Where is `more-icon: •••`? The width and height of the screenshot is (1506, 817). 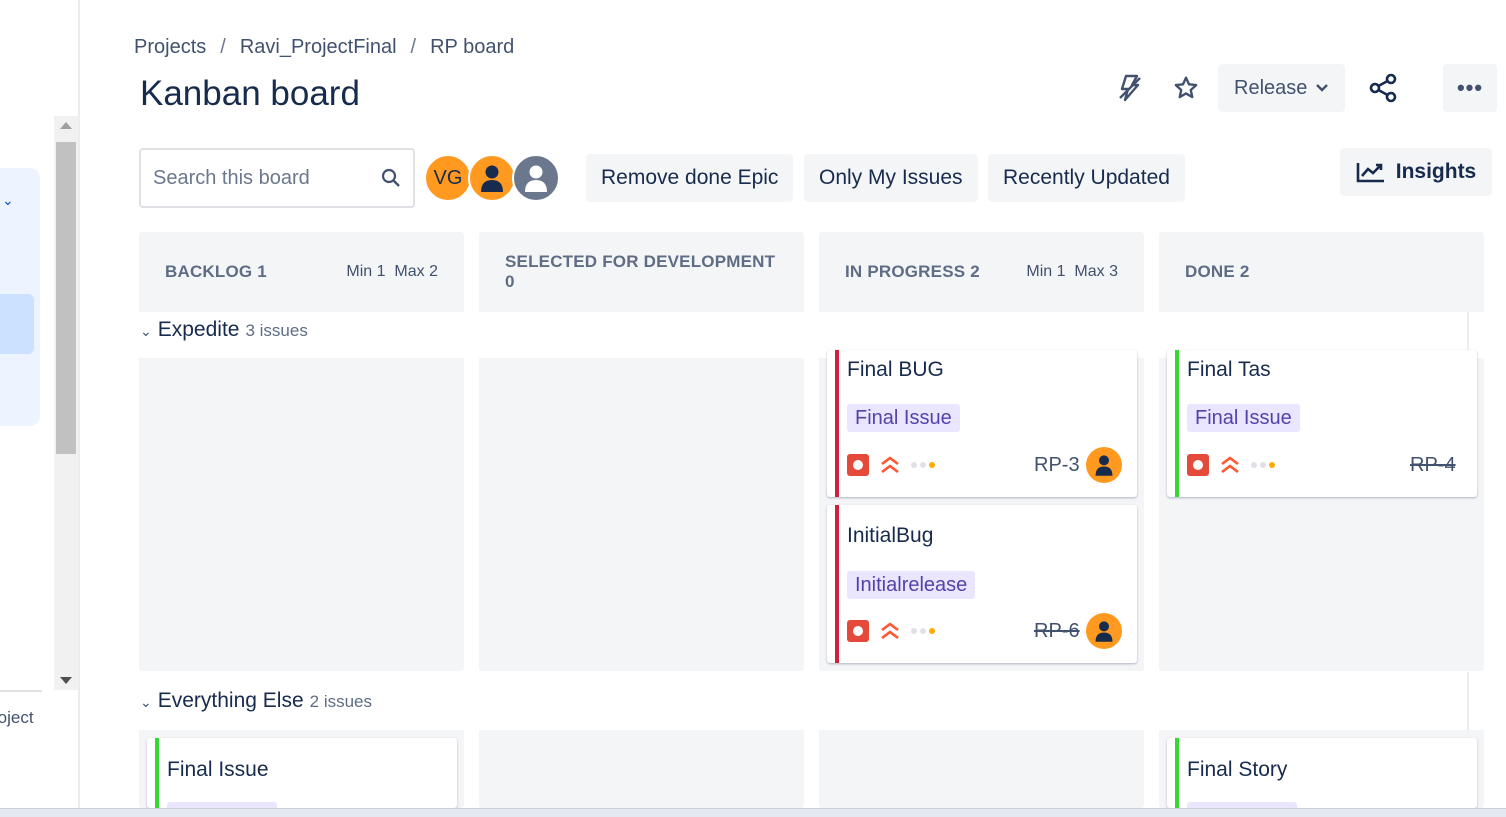
more-icon: ••• is located at coordinates (1470, 88).